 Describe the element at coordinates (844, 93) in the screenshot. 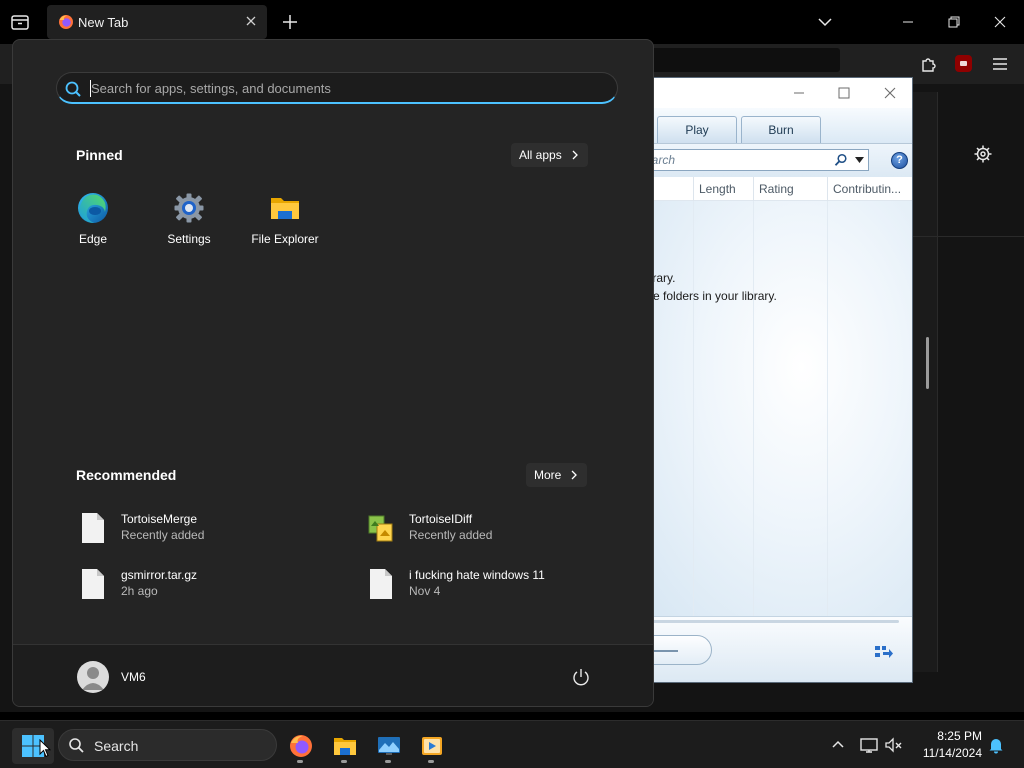

I see `maximize-icon` at that location.